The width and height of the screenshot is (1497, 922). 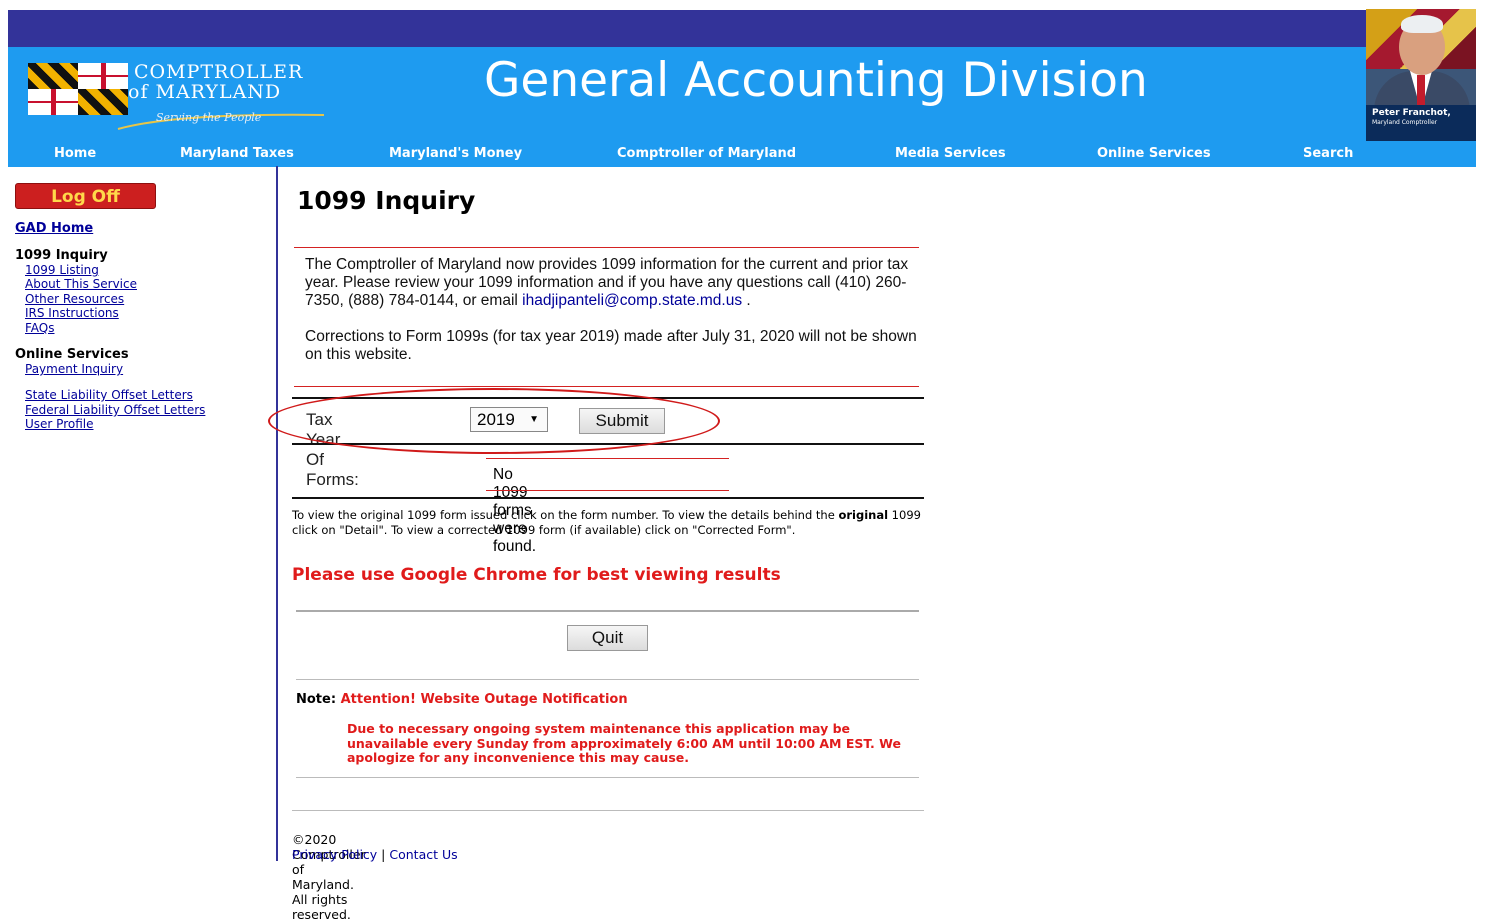 What do you see at coordinates (54, 228) in the screenshot?
I see `sidebar-gad-home: GAD Home` at bounding box center [54, 228].